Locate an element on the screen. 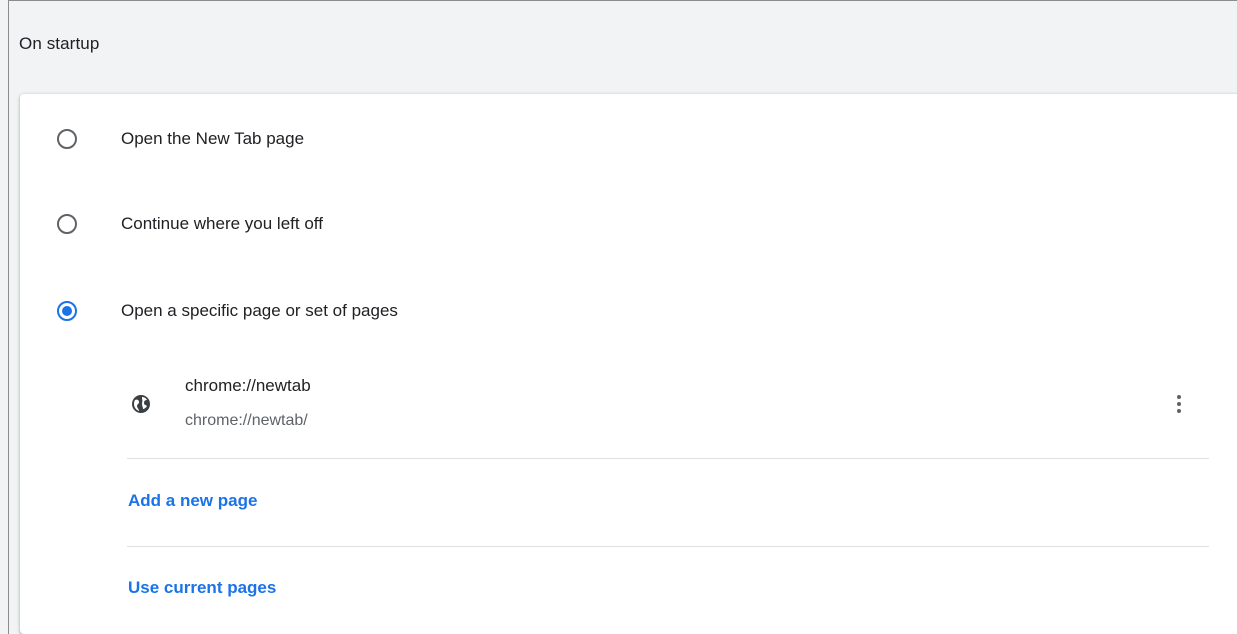 This screenshot has width=1237, height=634. more-vert-icon is located at coordinates (1179, 404).